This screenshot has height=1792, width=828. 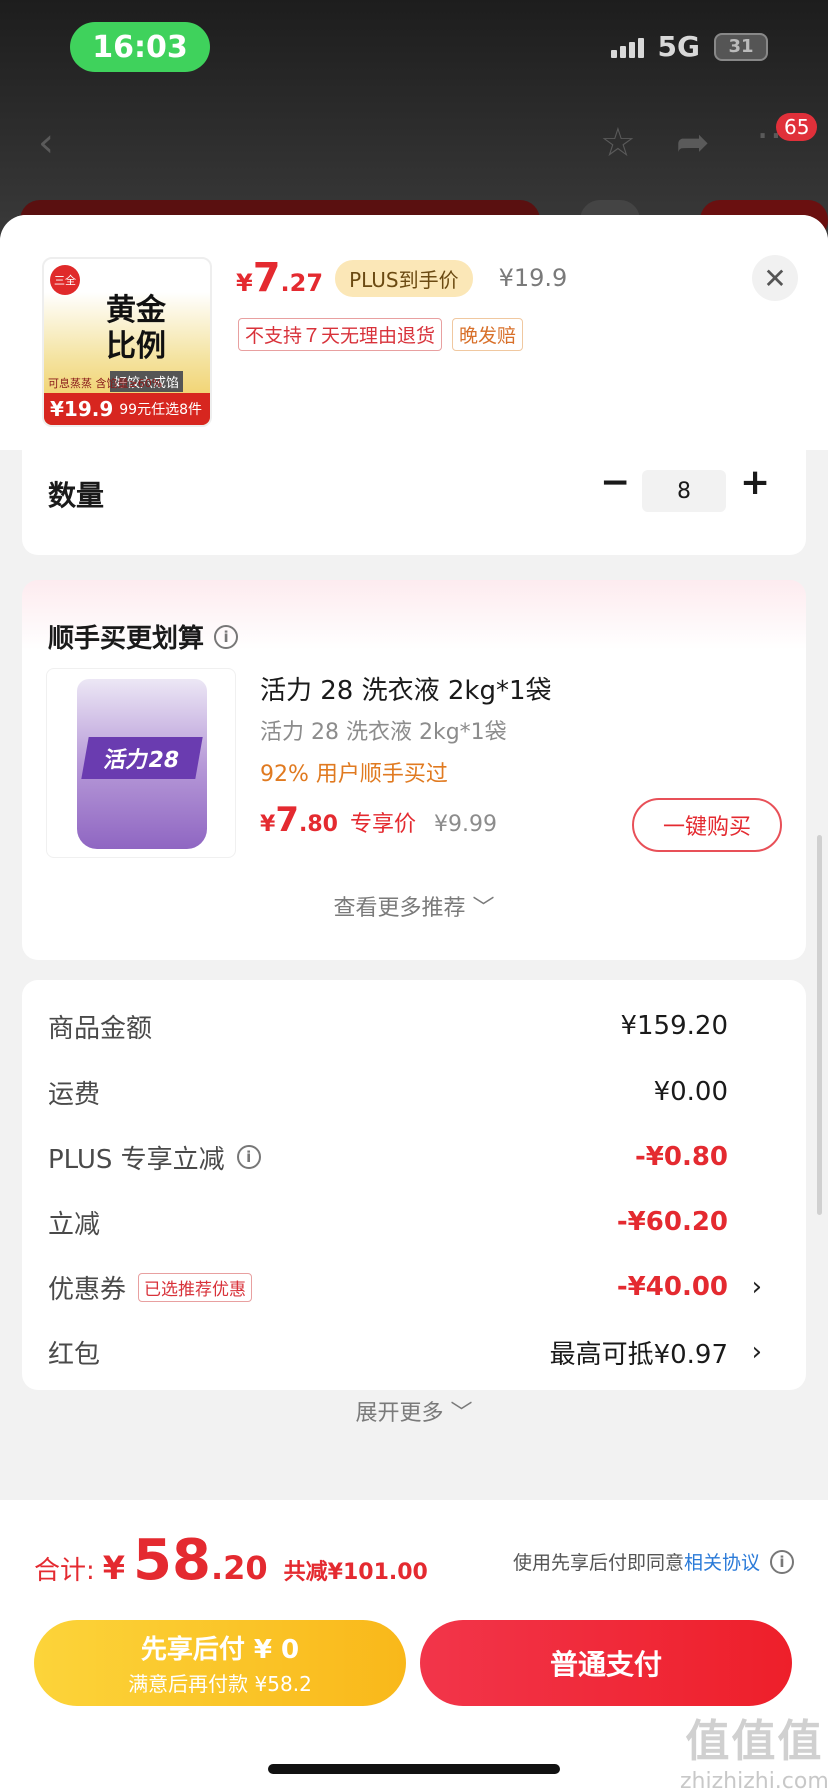 What do you see at coordinates (707, 825) in the screenshot?
I see `one-click-buy-button: 一键购买` at bounding box center [707, 825].